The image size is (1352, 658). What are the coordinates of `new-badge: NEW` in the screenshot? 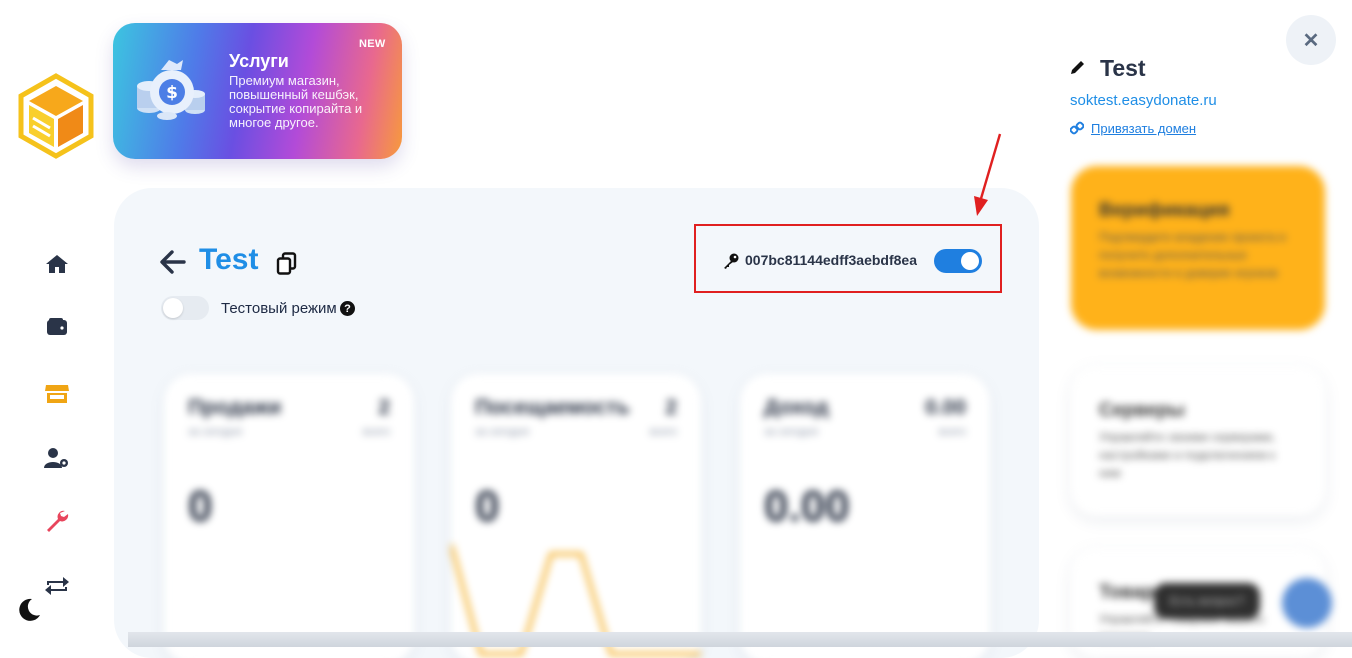 It's located at (372, 44).